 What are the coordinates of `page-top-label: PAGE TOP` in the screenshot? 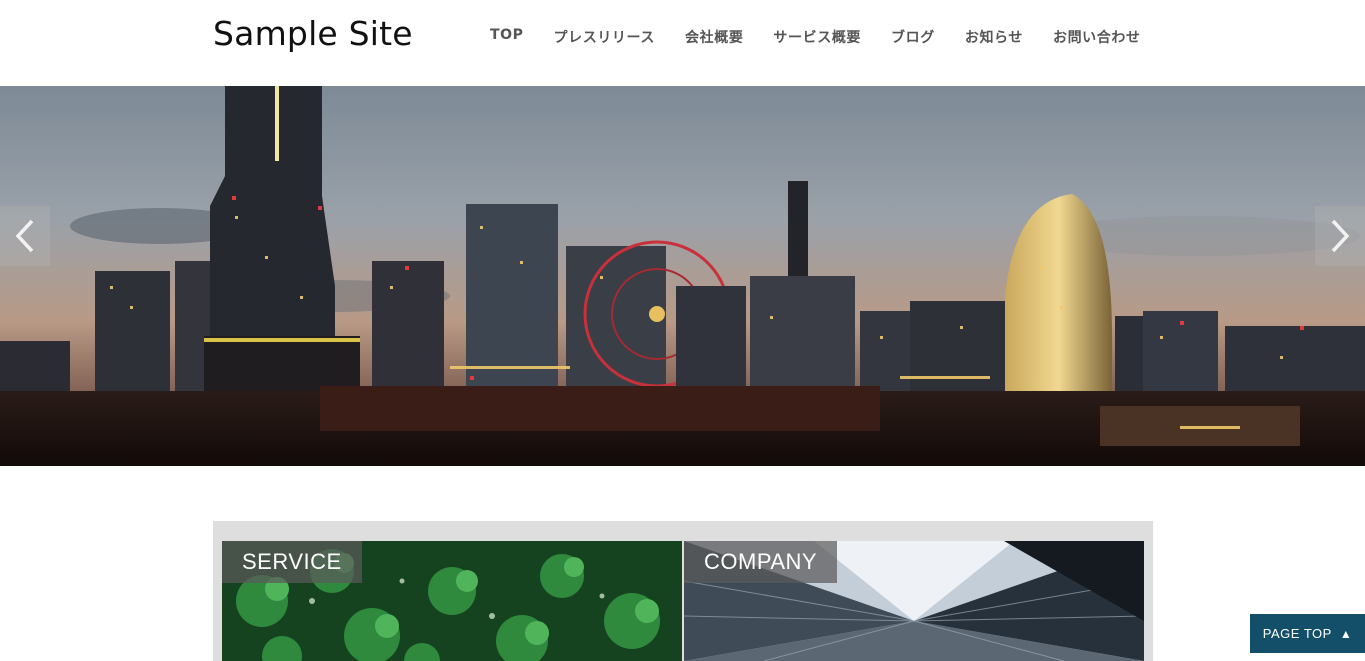 It's located at (1297, 633).